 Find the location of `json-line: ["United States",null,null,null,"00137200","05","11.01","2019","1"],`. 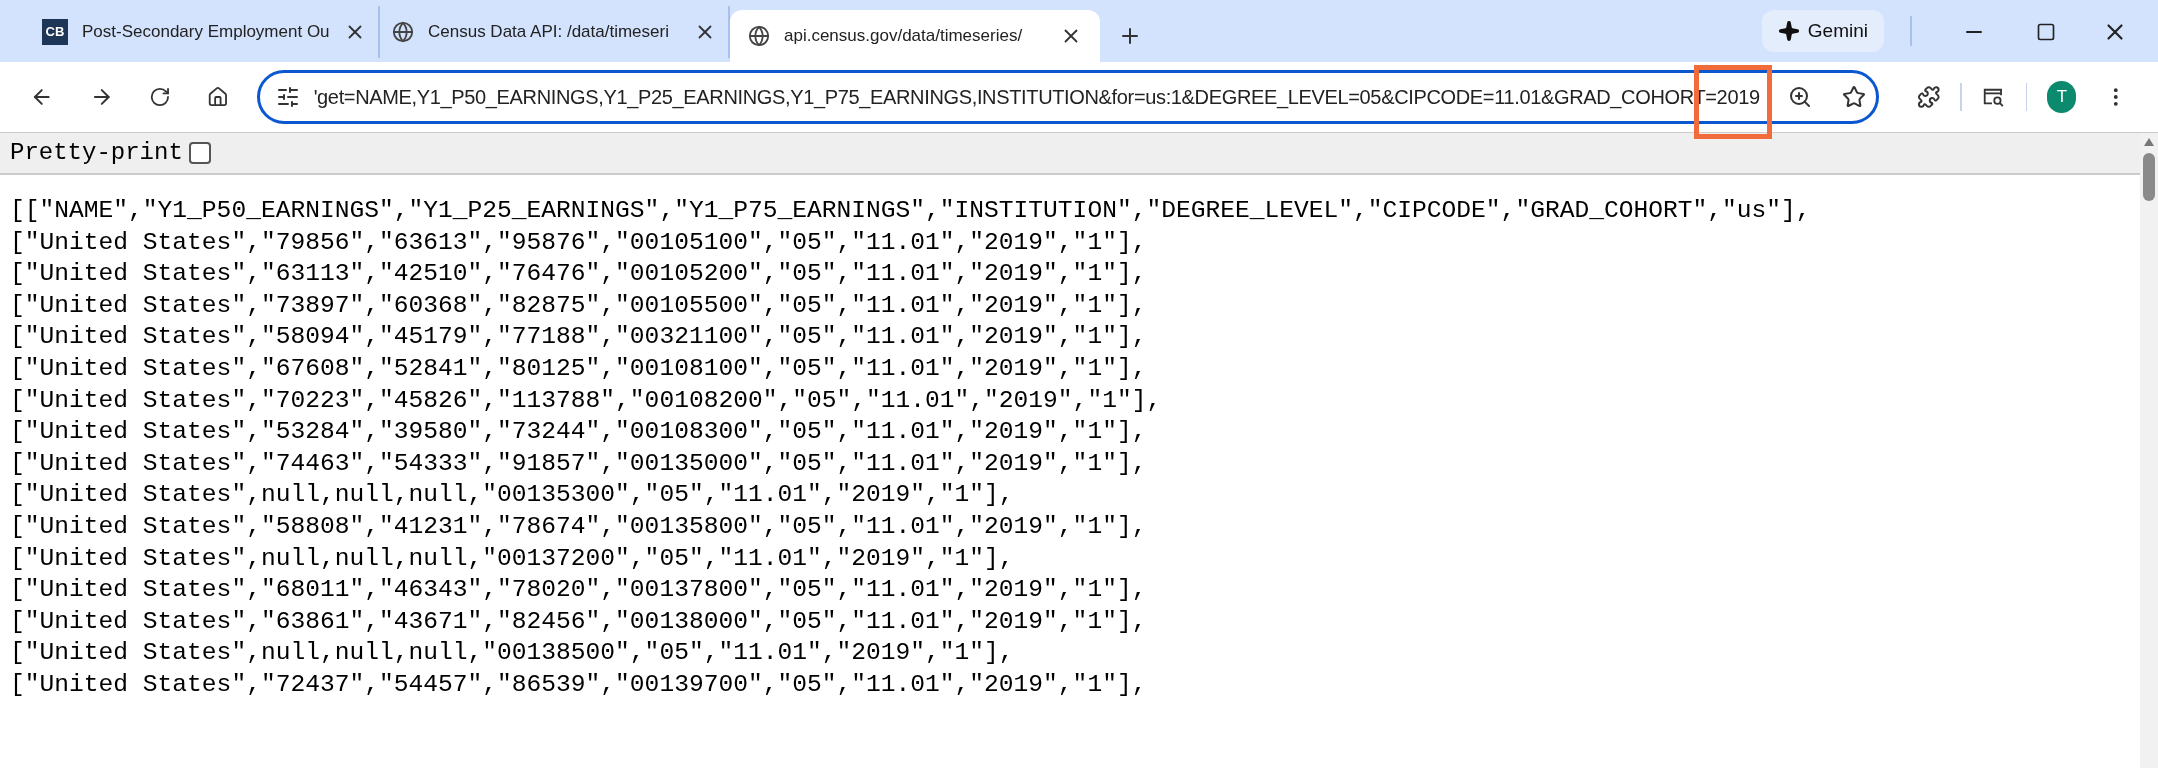

json-line: ["United States",null,null,null,"00137200","05","11.01","2019","1"], is located at coordinates (512, 558).